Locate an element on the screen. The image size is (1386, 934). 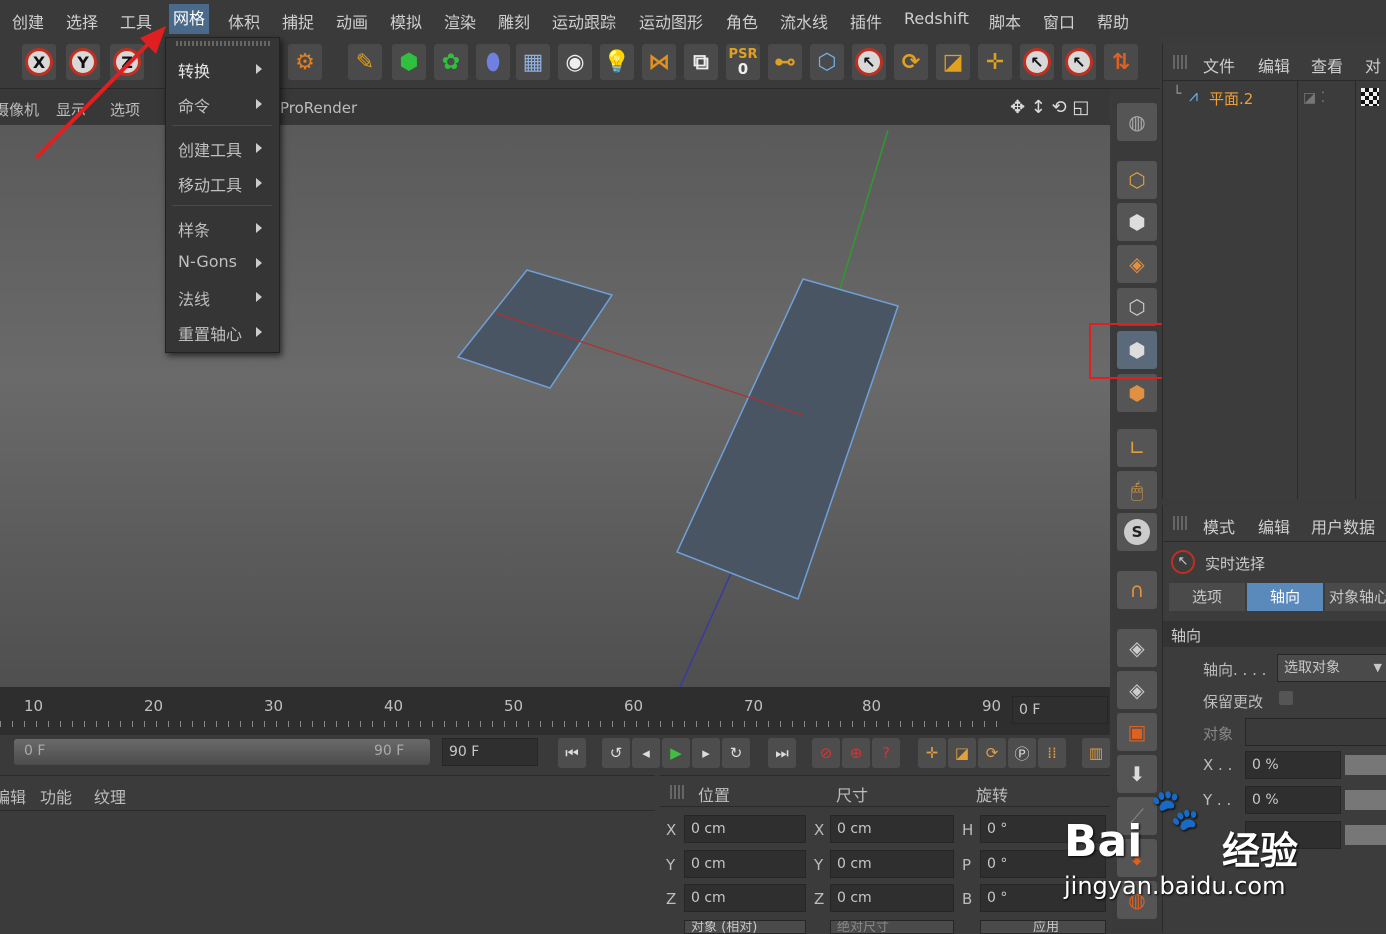
subtab-options: 选项 is located at coordinates (1207, 597).